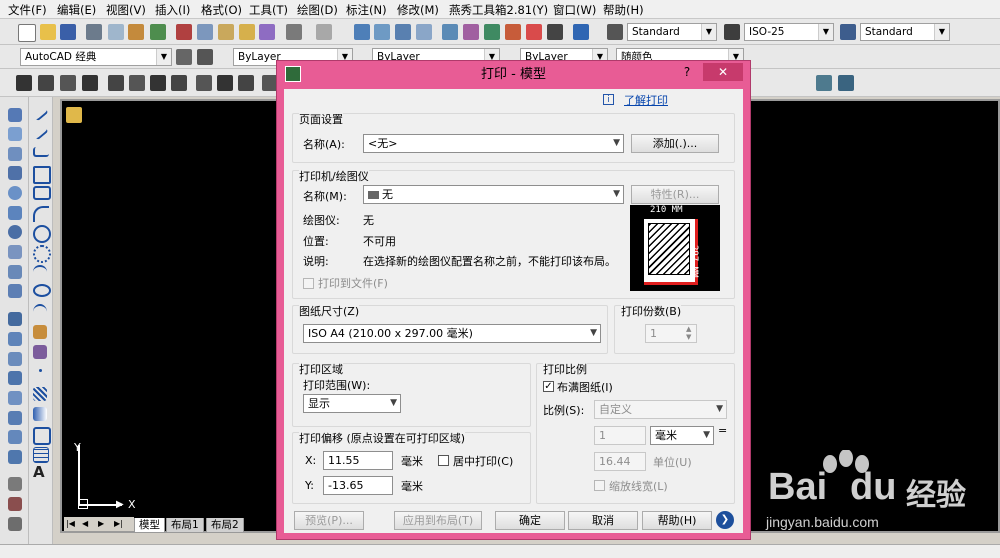  I want to click on pyramid-icon, so click(15, 252).